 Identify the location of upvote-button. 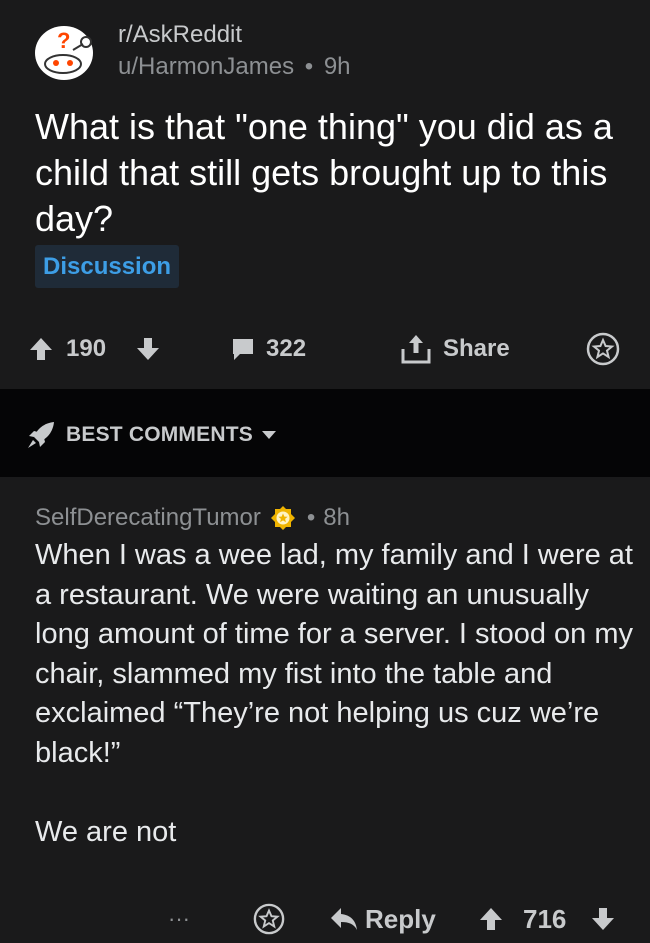
(41, 349).